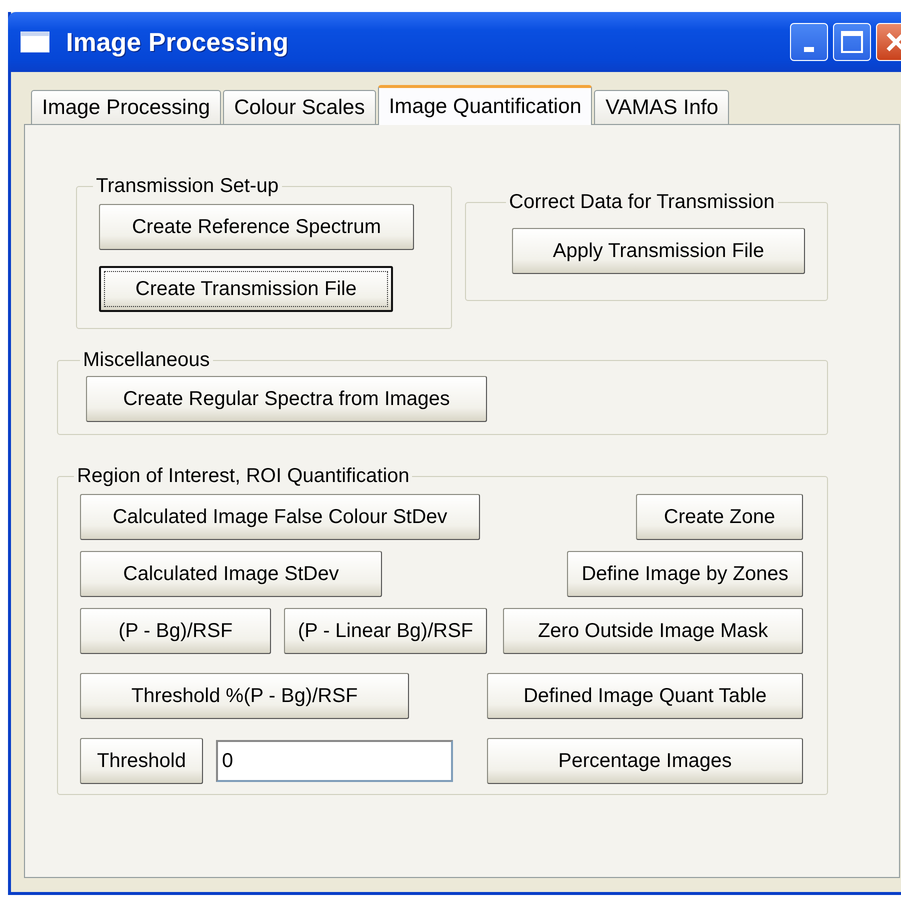  What do you see at coordinates (299, 107) in the screenshot?
I see `tab: Colour Scales` at bounding box center [299, 107].